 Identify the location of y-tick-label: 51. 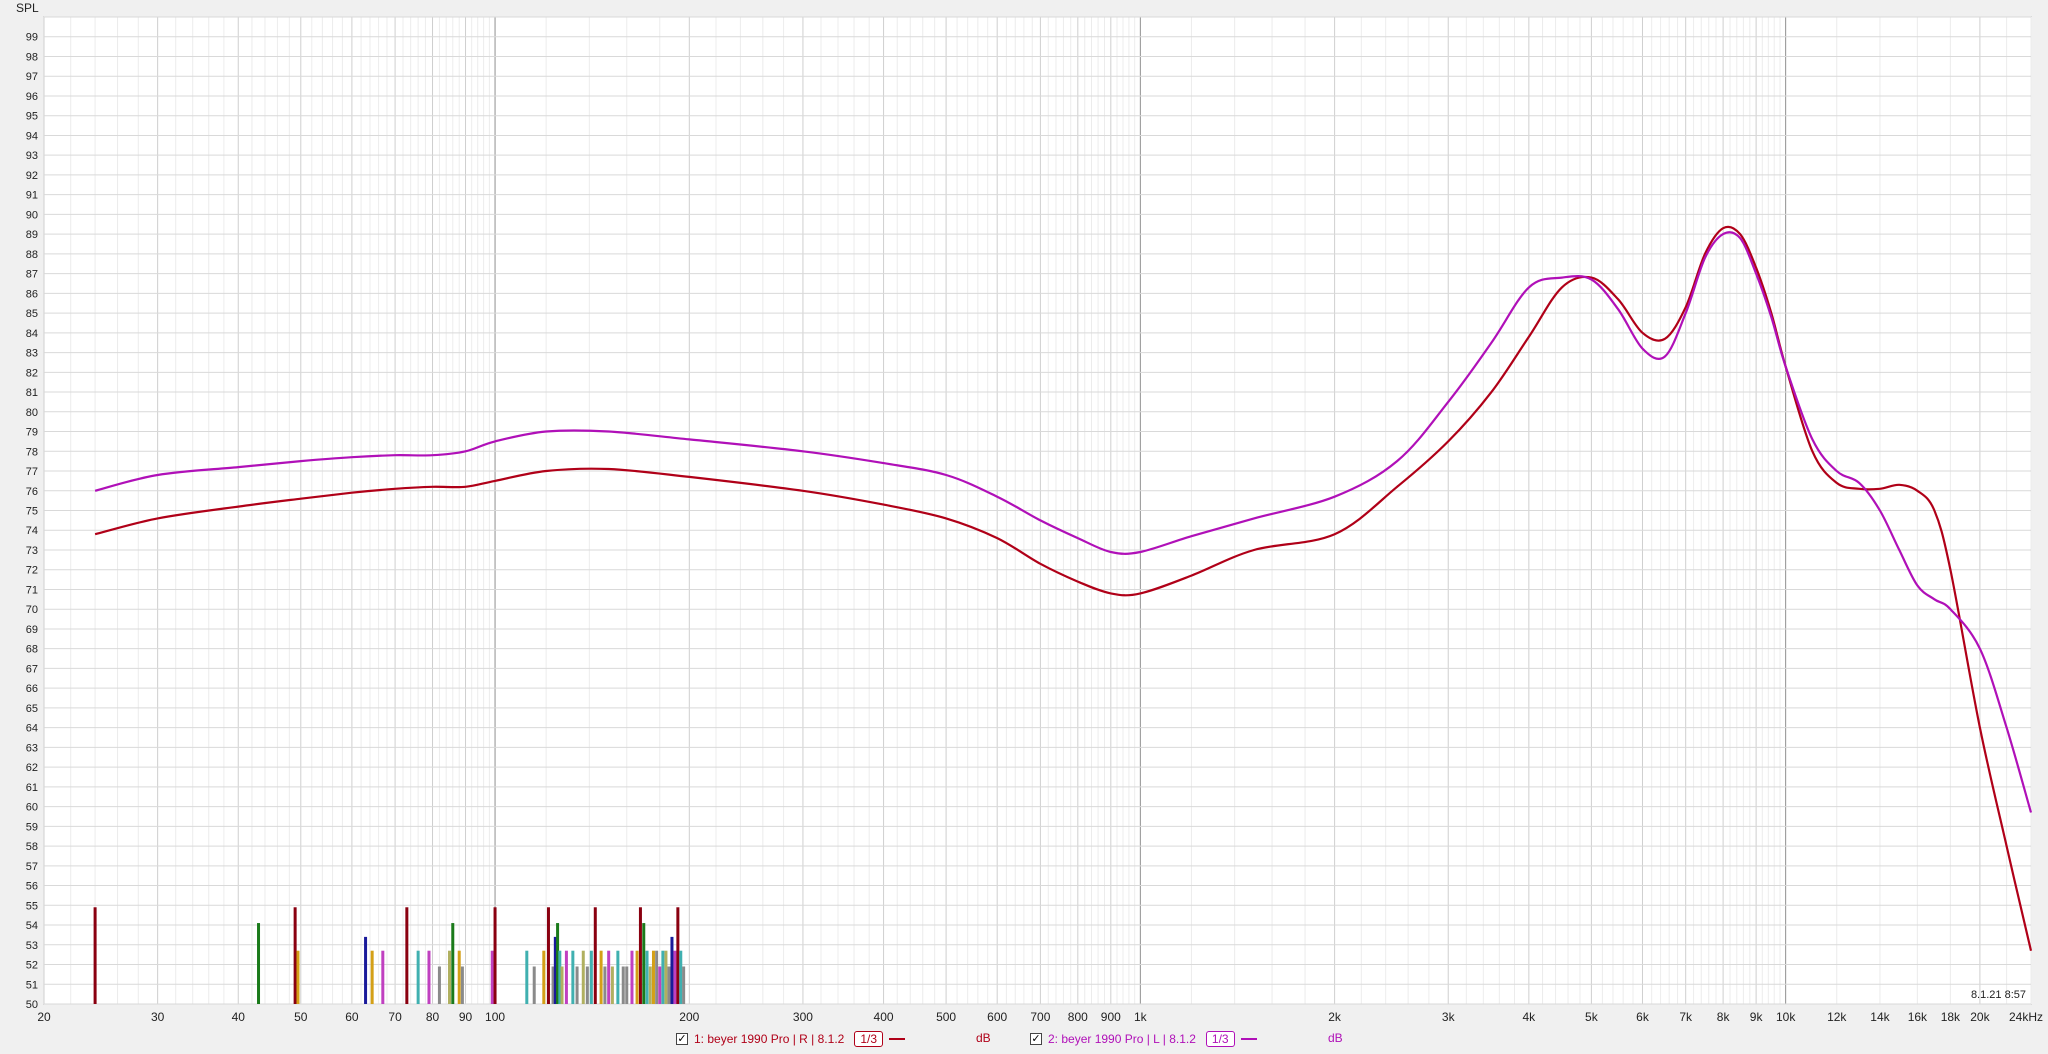
(32, 985).